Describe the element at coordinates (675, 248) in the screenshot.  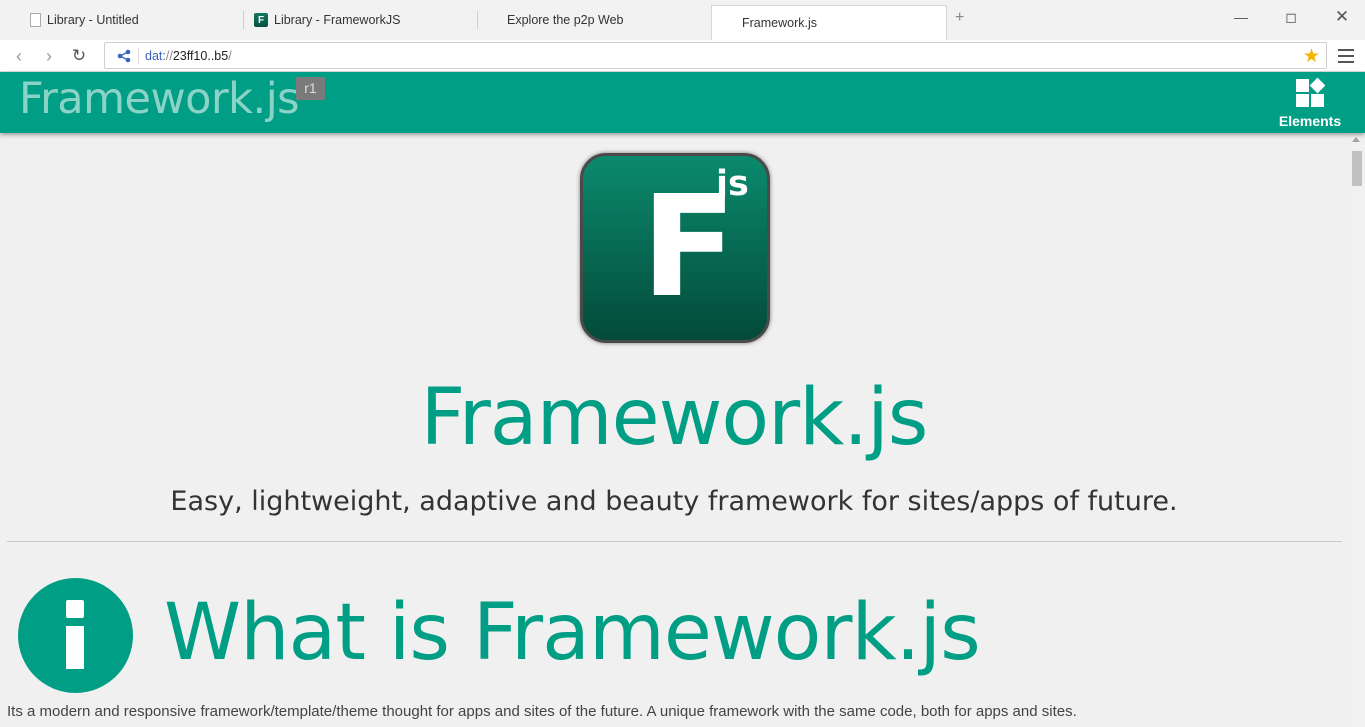
I see `framework-logo: F js` at that location.